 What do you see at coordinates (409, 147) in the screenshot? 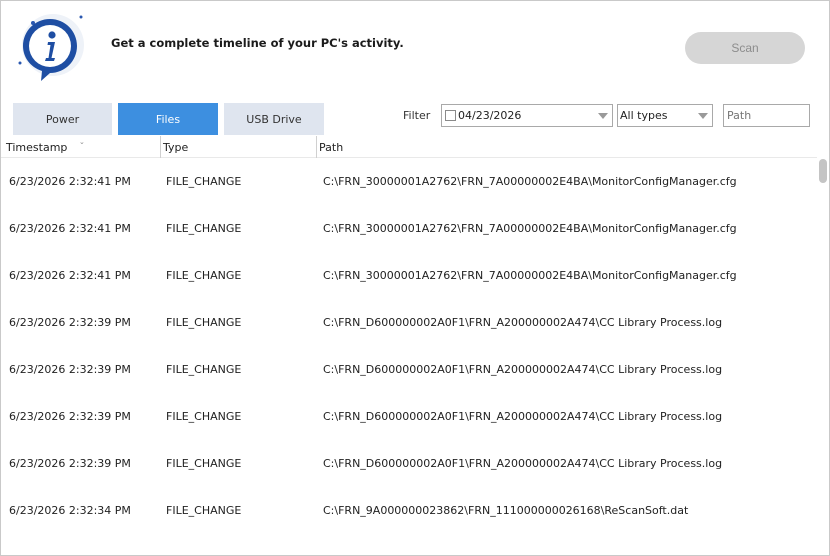
I see `table-header: Timestamp ⌄ Type Path` at bounding box center [409, 147].